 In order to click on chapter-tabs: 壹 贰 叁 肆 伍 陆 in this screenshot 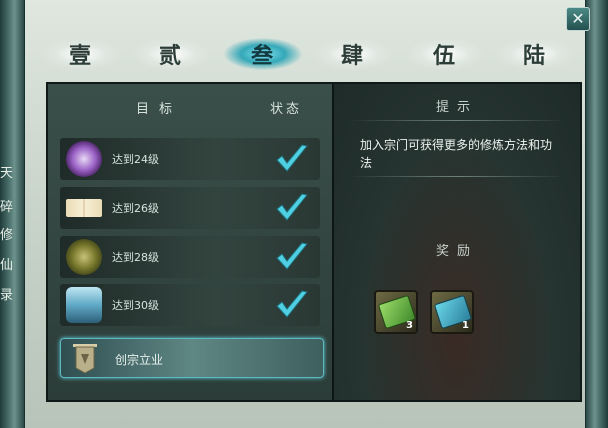, I will do `click(310, 55)`.